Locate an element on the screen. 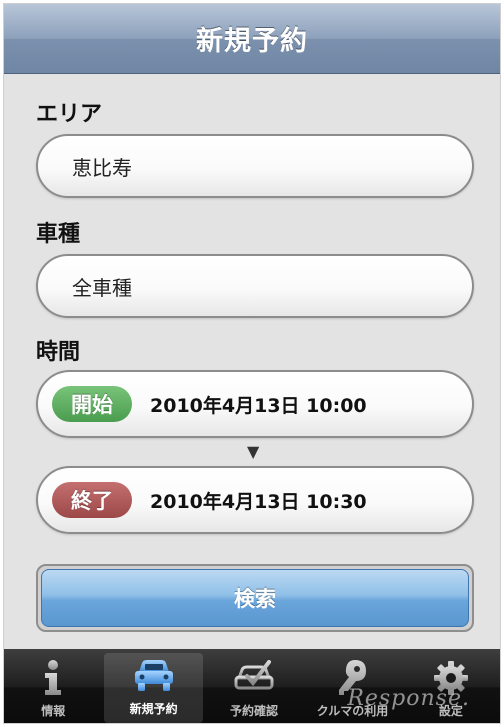  area-field: 恵比寿 is located at coordinates (255, 166).